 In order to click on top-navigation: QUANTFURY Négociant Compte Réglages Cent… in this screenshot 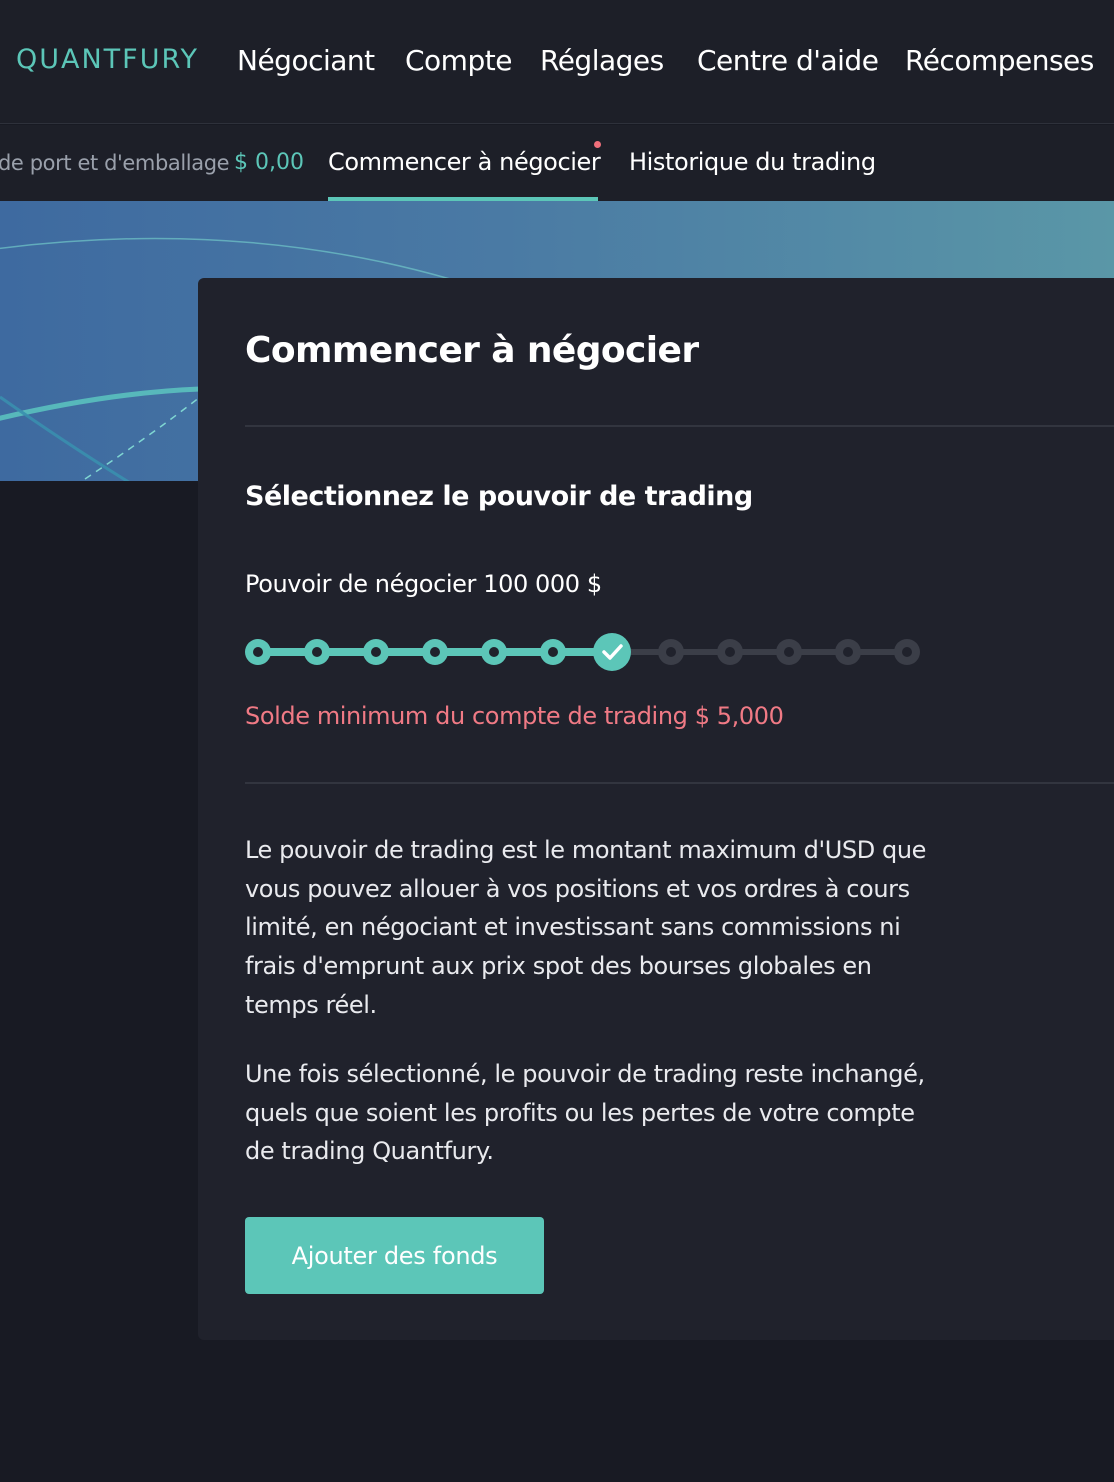, I will do `click(557, 62)`.